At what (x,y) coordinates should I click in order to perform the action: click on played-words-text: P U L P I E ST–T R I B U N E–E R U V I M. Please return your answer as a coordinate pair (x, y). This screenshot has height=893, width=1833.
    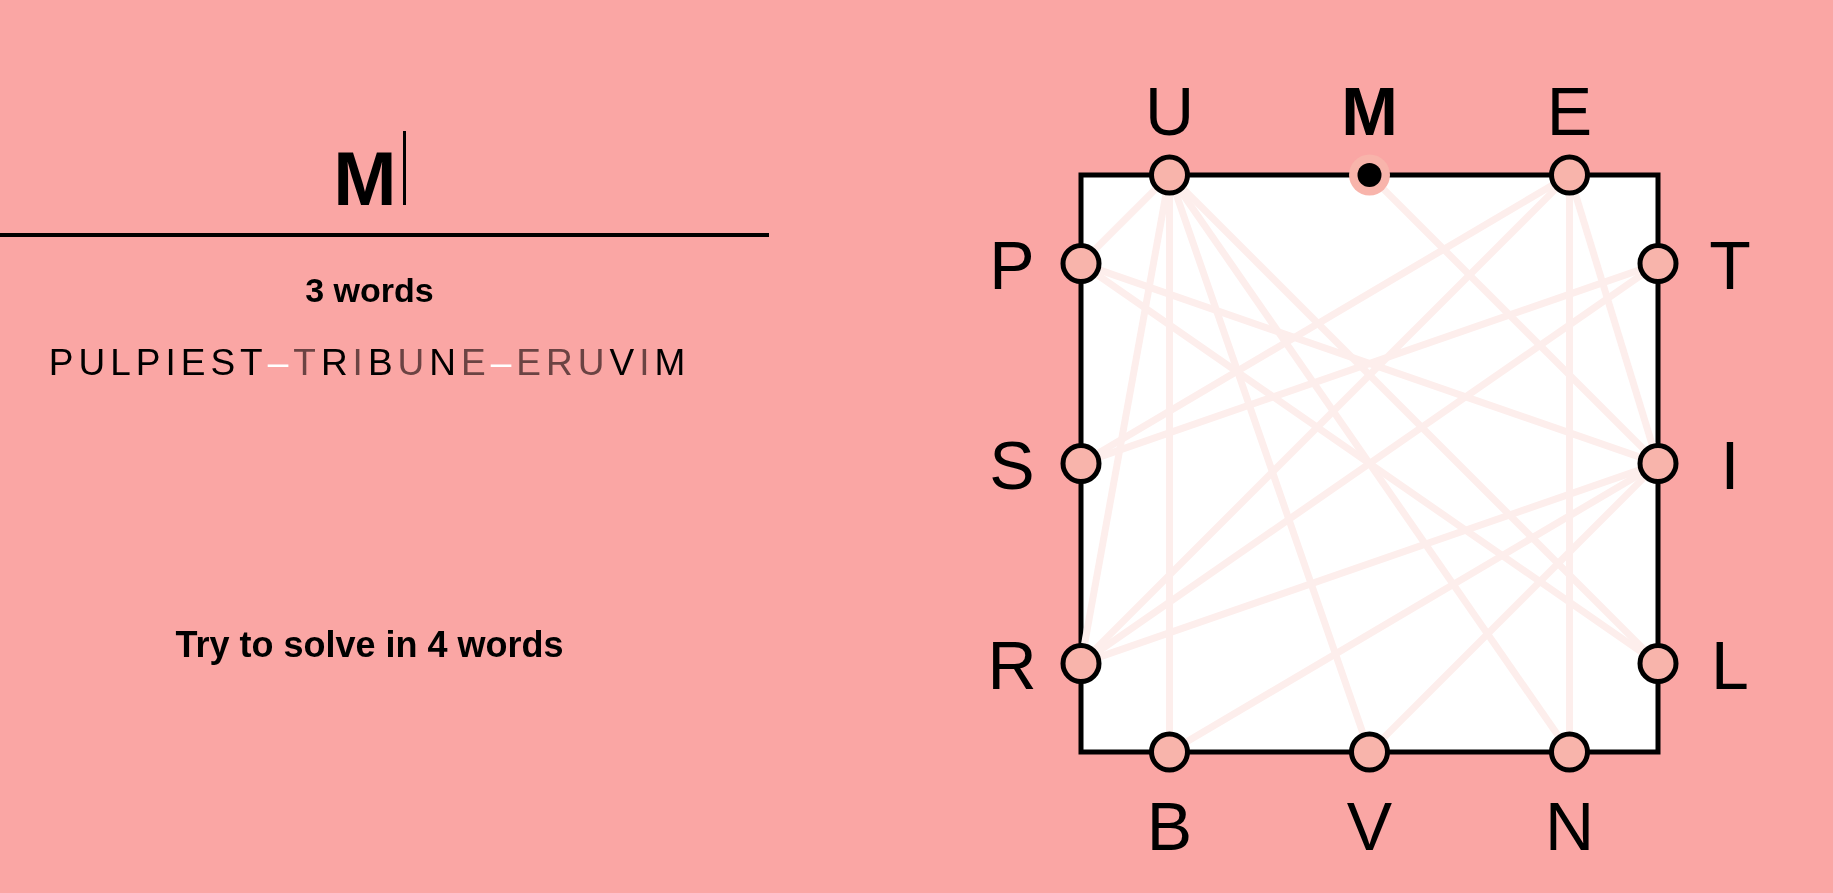
    Looking at the image, I should click on (369, 363).